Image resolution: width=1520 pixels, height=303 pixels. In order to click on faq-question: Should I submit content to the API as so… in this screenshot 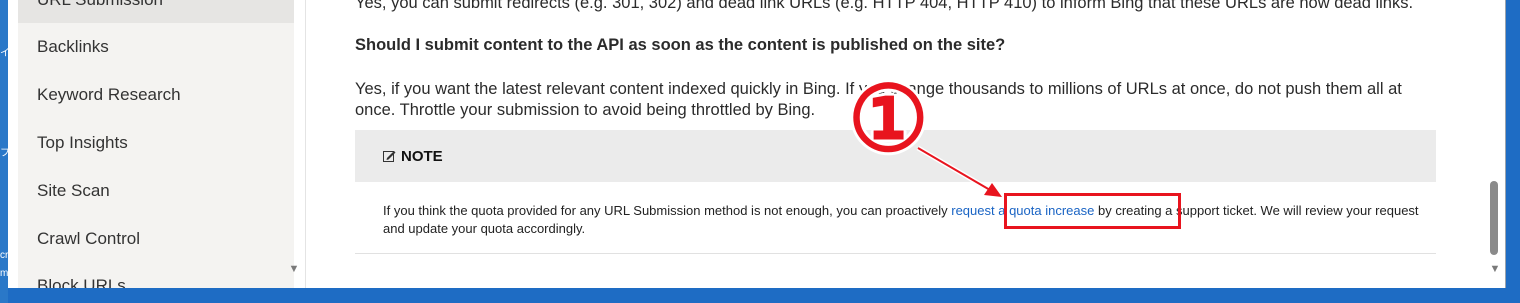, I will do `click(680, 45)`.